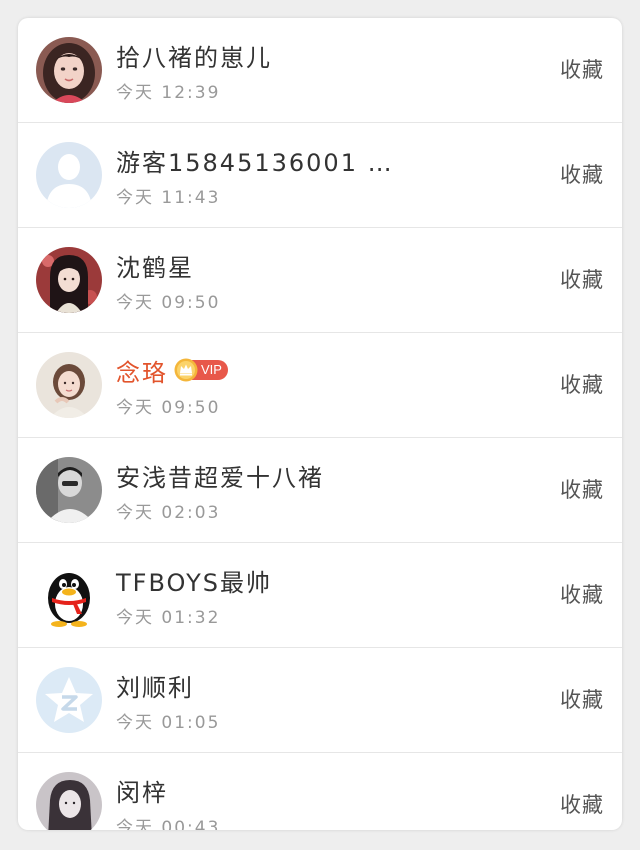 Image resolution: width=640 pixels, height=850 pixels. What do you see at coordinates (220, 477) in the screenshot?
I see `contact-name: 安浅昔超爱十八褚` at bounding box center [220, 477].